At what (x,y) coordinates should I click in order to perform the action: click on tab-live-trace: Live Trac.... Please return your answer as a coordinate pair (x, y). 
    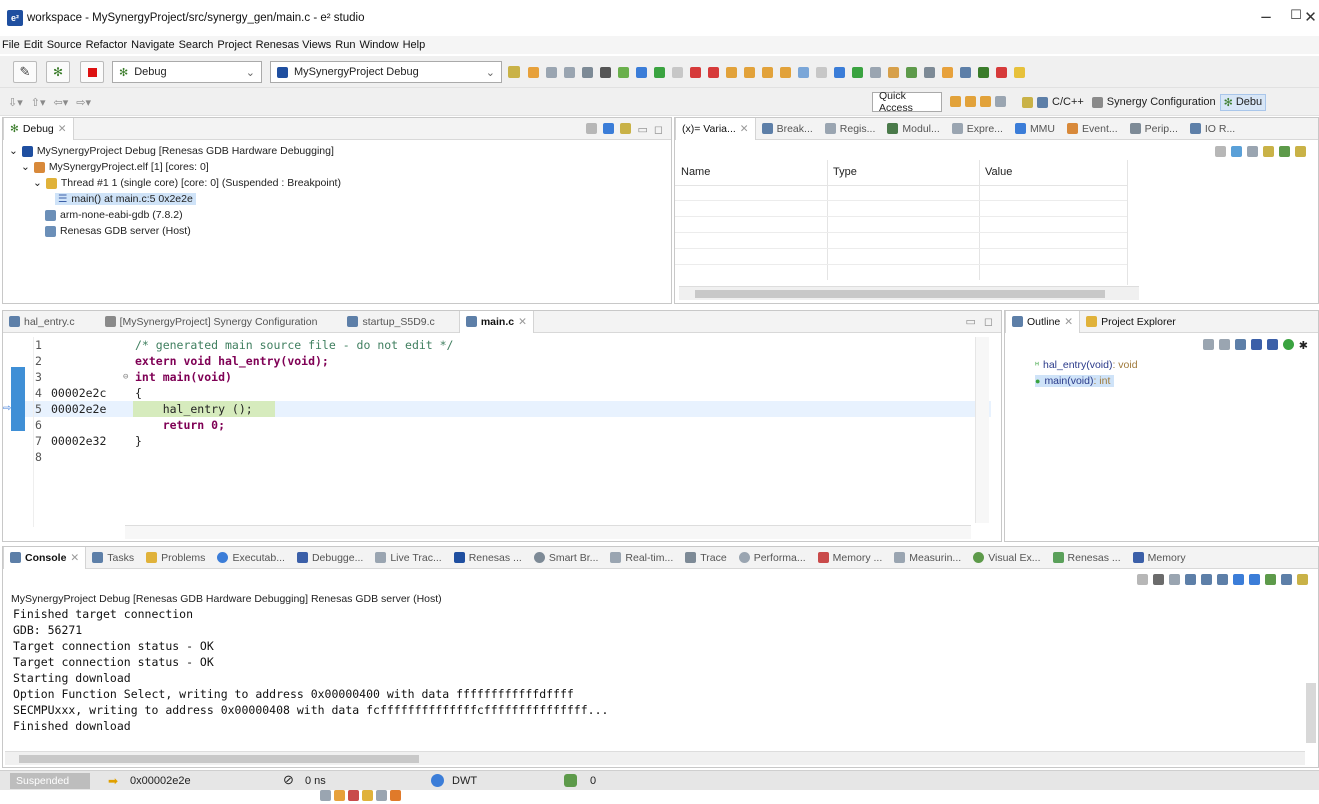
    Looking at the image, I should click on (408, 558).